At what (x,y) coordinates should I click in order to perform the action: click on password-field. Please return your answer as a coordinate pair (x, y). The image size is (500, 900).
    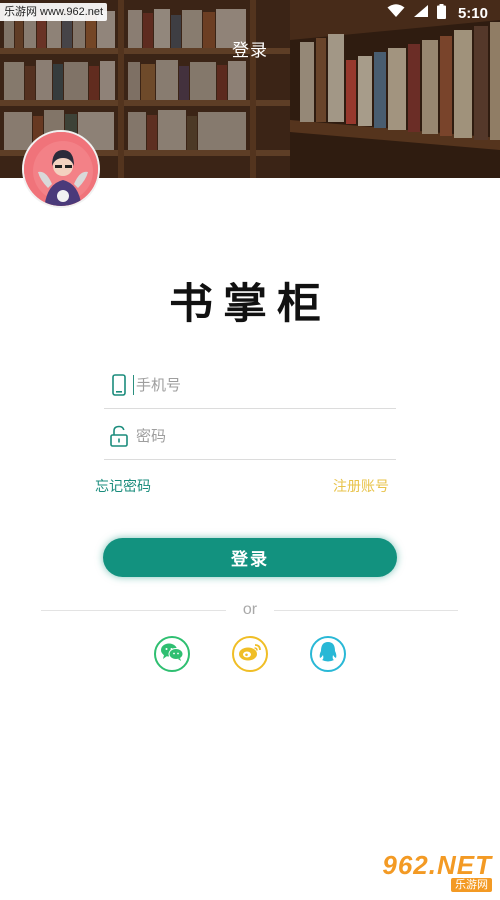
    Looking at the image, I should click on (250, 436).